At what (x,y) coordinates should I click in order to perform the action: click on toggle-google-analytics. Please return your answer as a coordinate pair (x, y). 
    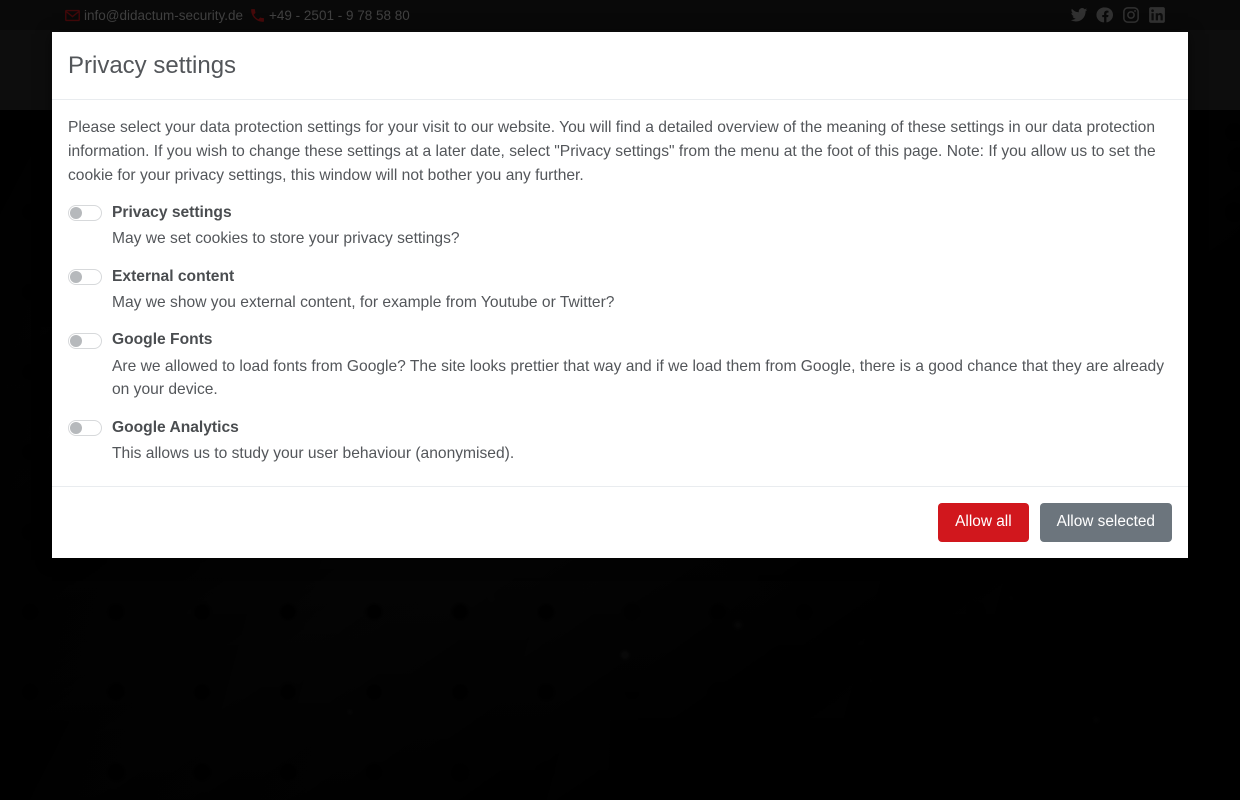
    Looking at the image, I should click on (85, 428).